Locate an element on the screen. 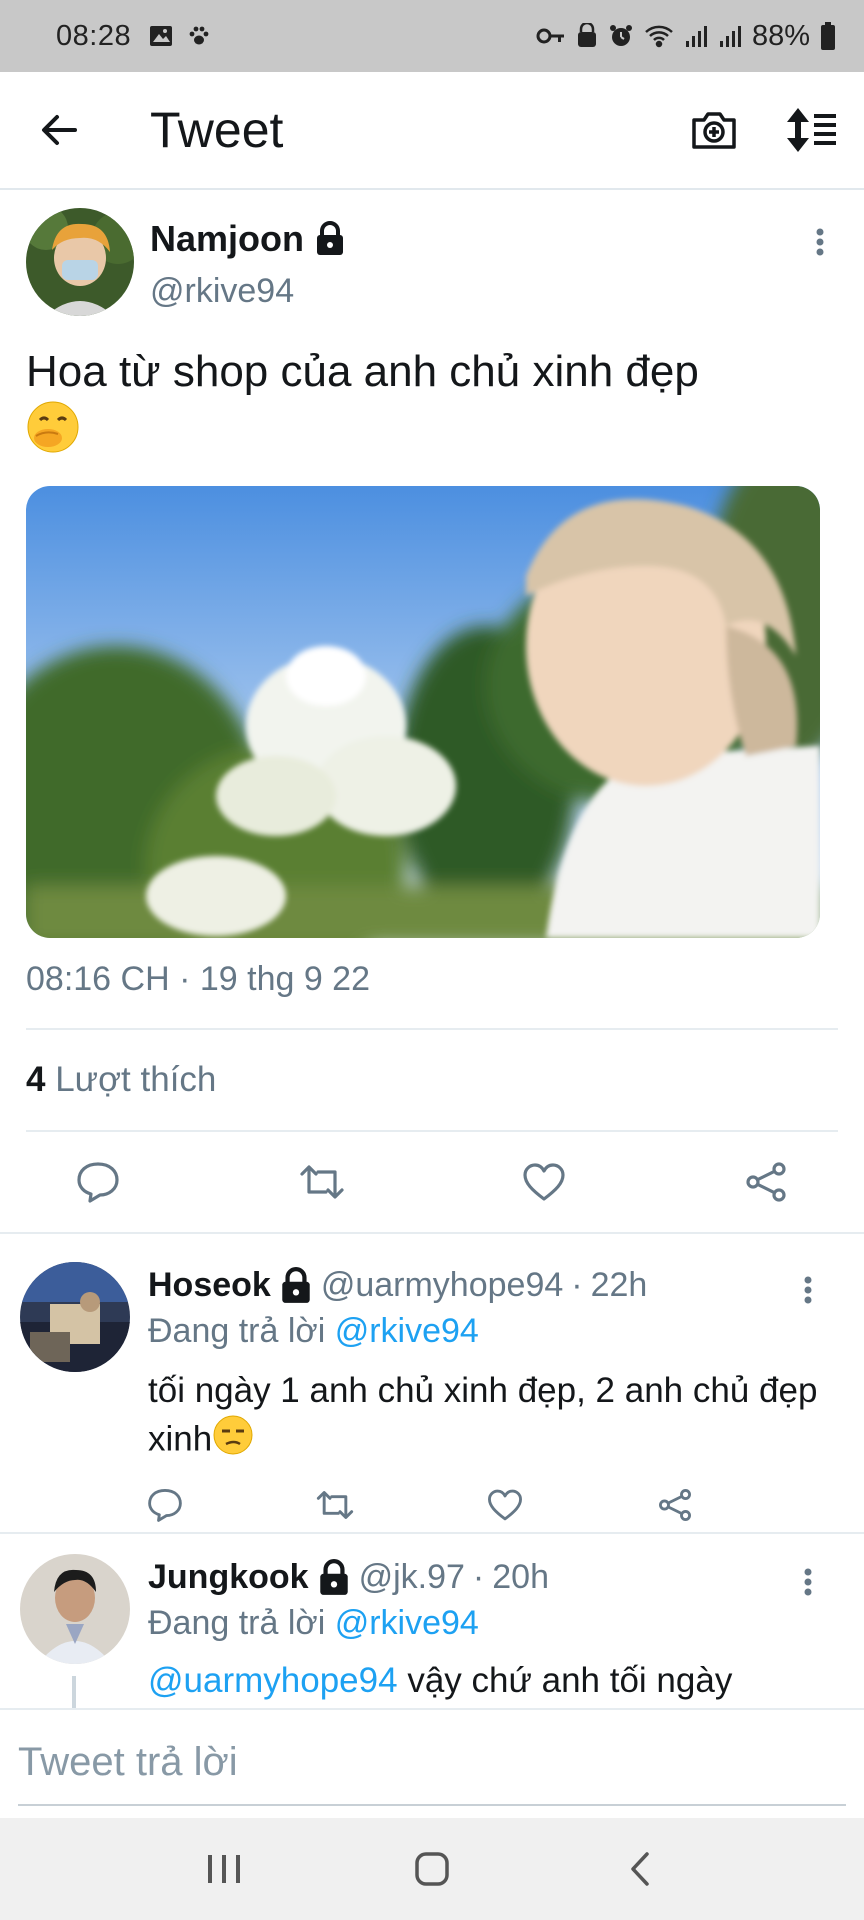  sort-icon is located at coordinates (811, 130).